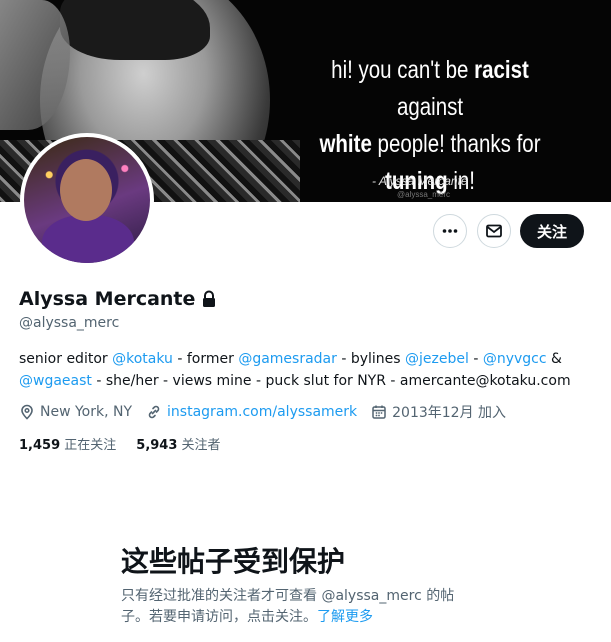 Image resolution: width=611 pixels, height=642 pixels. Describe the element at coordinates (475, 359) in the screenshot. I see `bio-text: -` at that location.